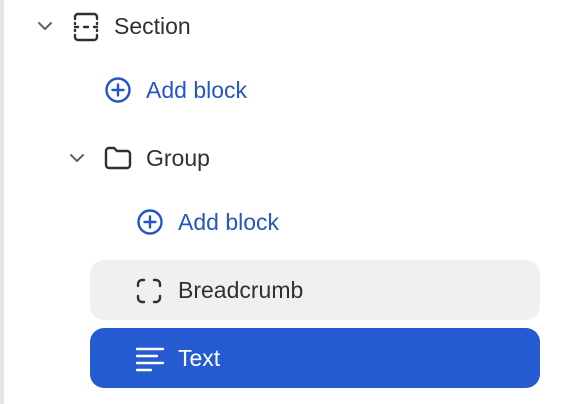  I want to click on add-block-button-group: Add block, so click(284, 223).